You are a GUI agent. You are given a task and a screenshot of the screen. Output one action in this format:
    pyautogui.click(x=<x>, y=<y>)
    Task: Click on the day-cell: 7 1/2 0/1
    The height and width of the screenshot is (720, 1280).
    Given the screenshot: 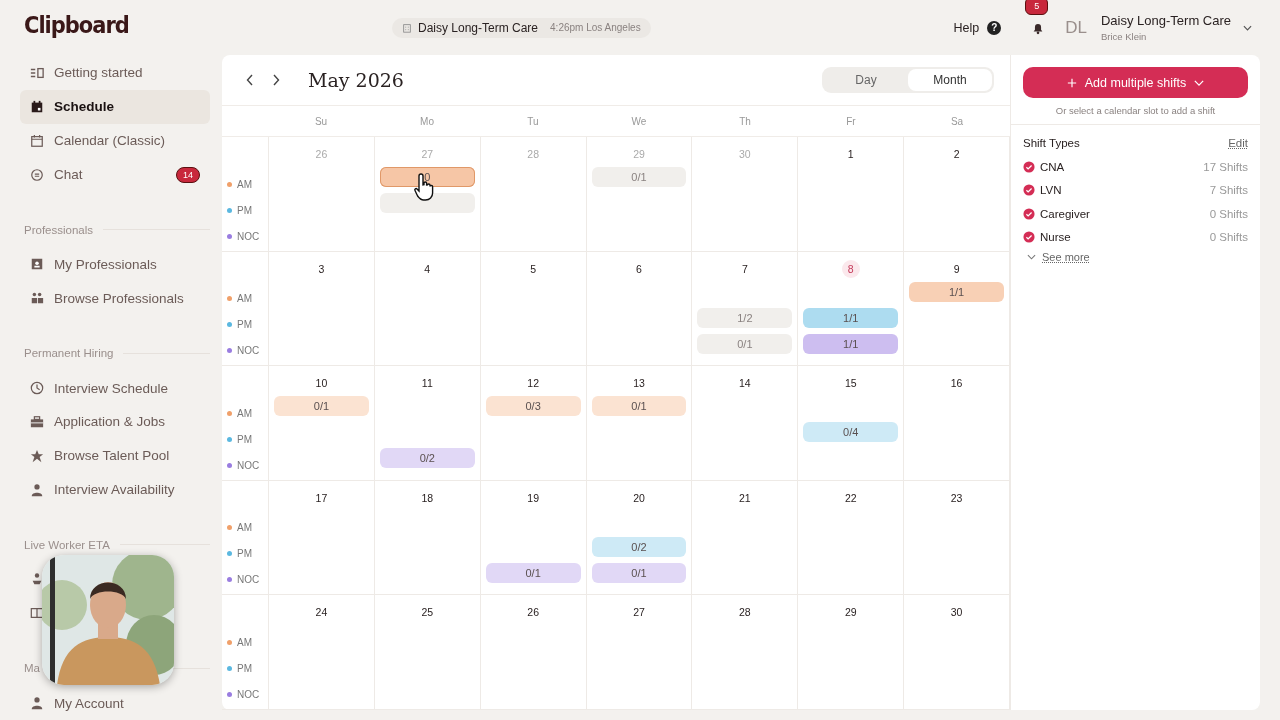 What is the action you would take?
    pyautogui.click(x=745, y=308)
    